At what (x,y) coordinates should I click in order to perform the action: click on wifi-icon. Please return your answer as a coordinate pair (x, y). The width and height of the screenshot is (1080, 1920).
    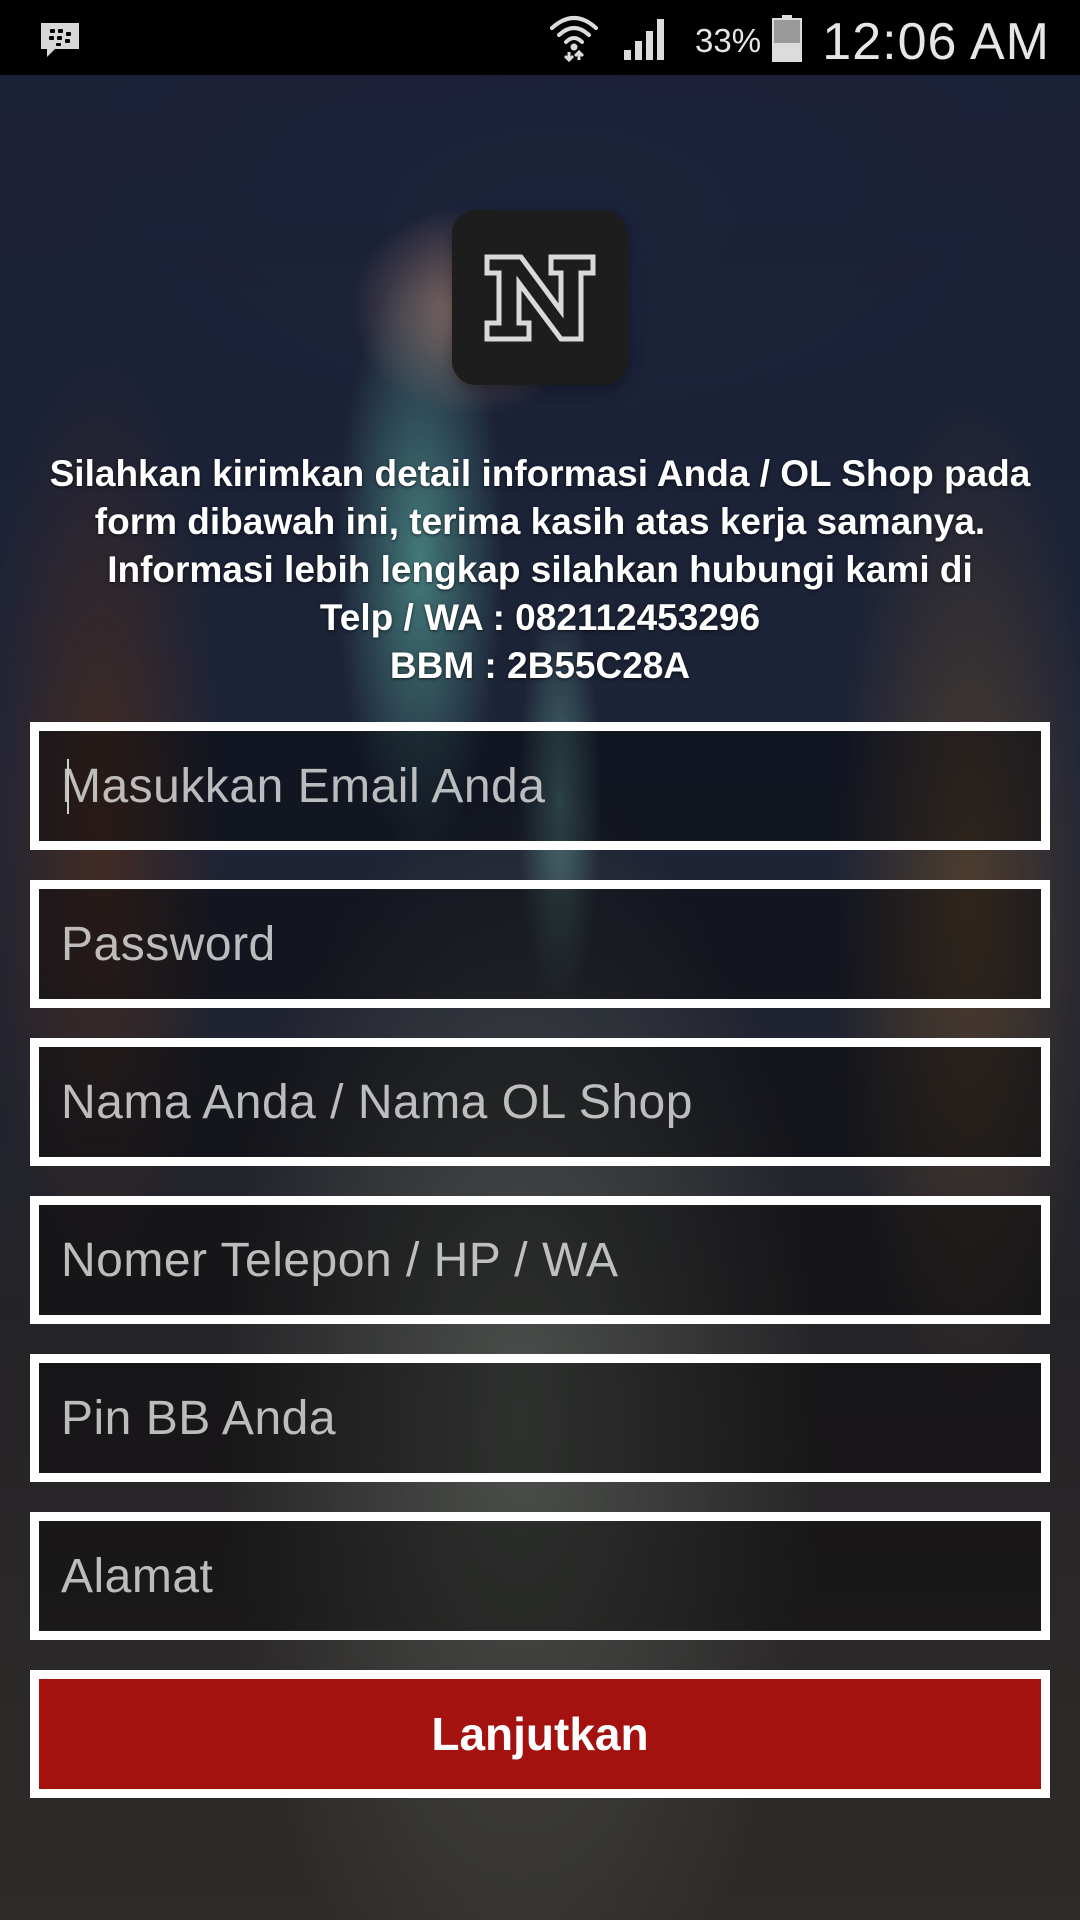
    Looking at the image, I should click on (574, 39).